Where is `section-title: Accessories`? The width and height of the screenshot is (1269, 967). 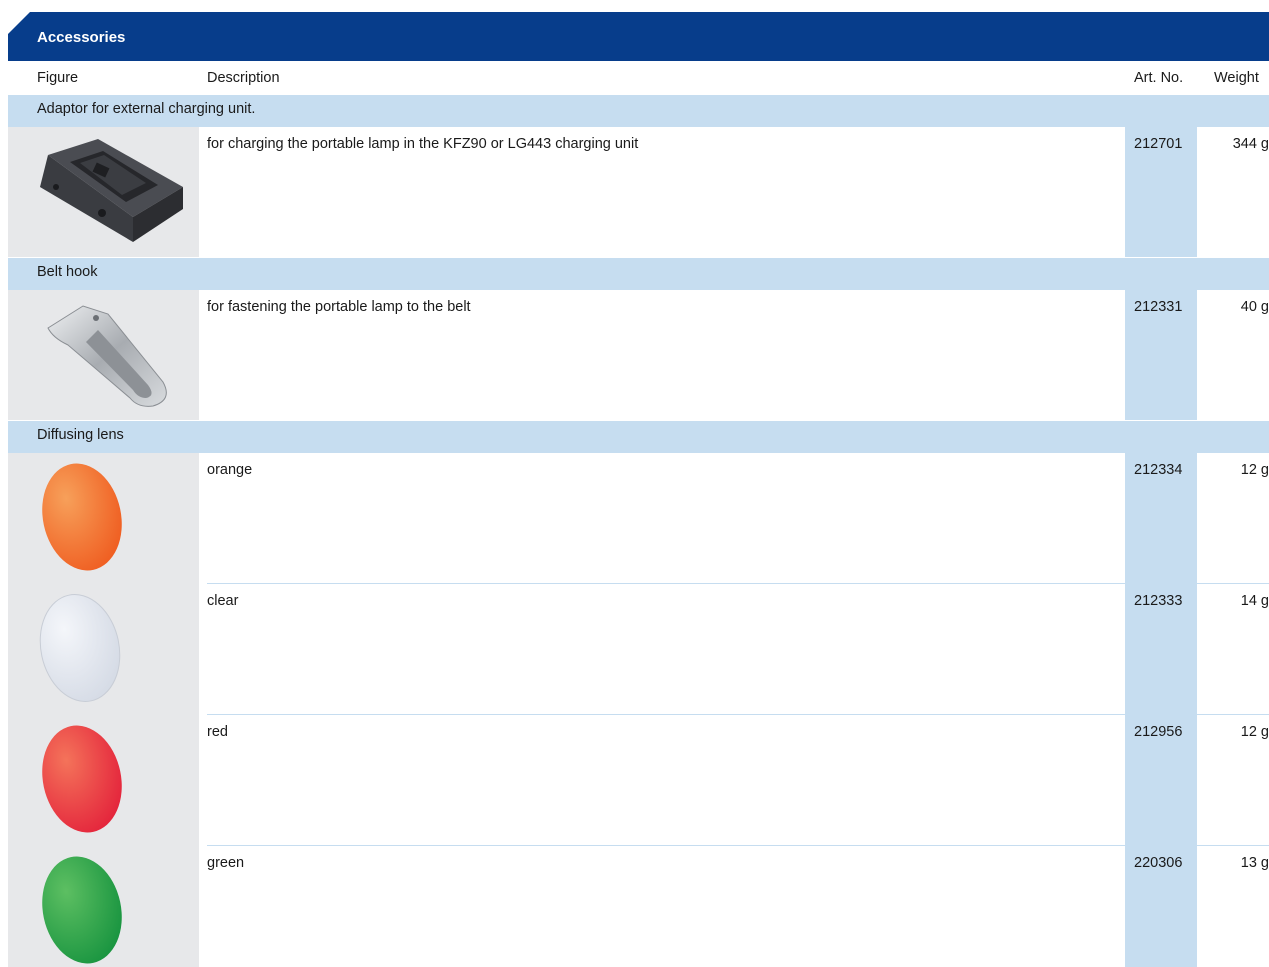 section-title: Accessories is located at coordinates (81, 37).